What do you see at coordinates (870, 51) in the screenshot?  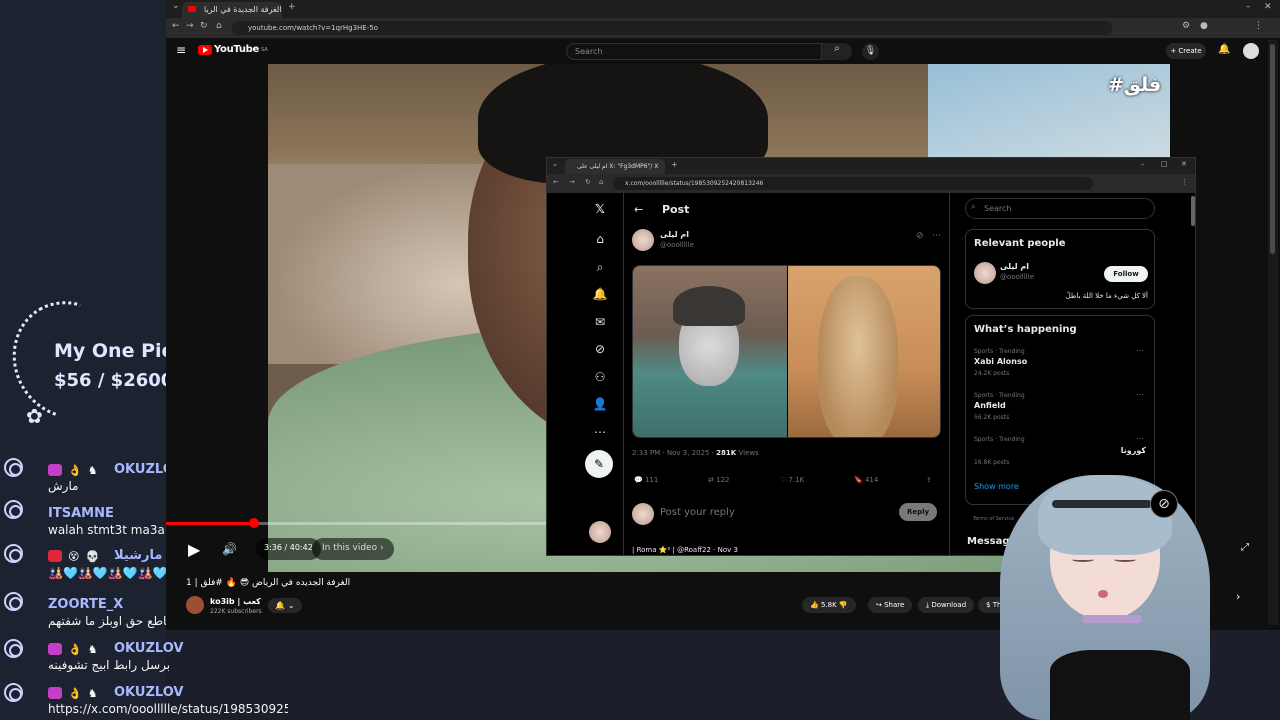 I see `microphone-icon: 🎙` at bounding box center [870, 51].